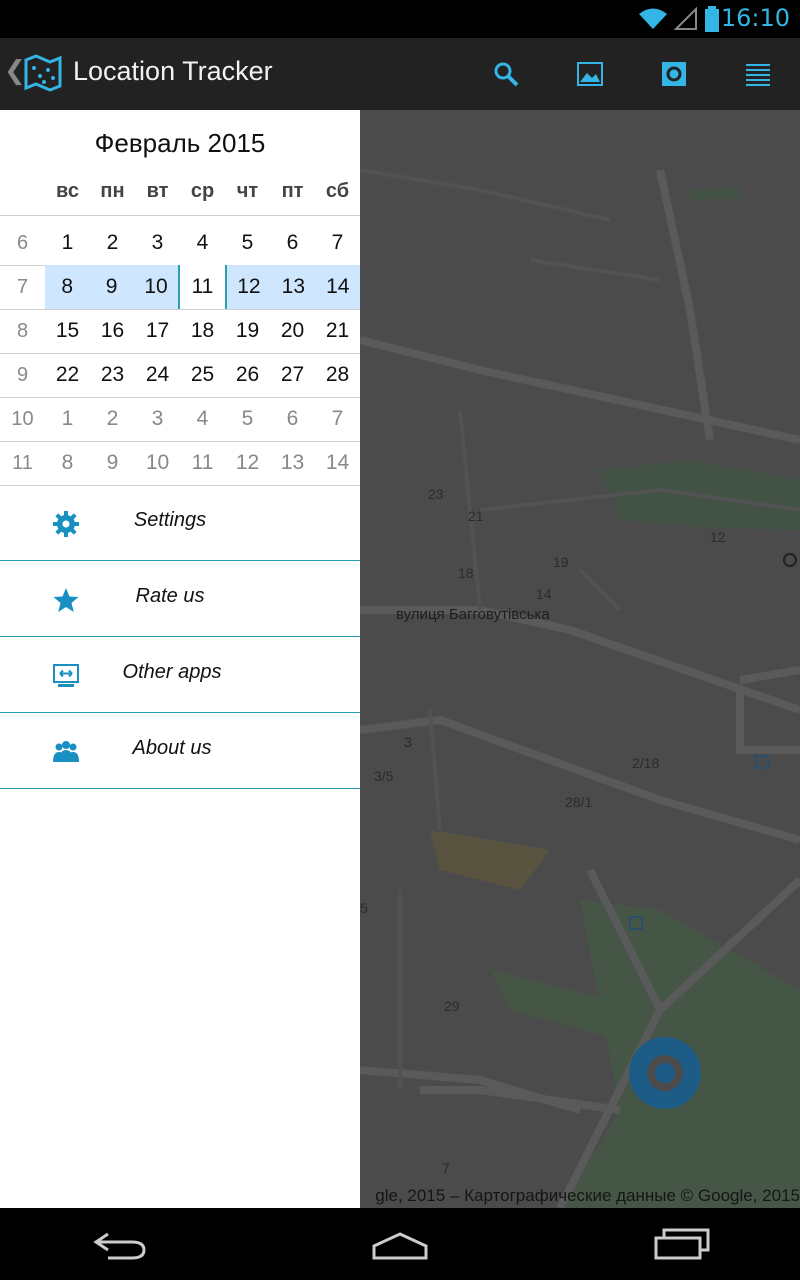 The height and width of the screenshot is (1280, 800). I want to click on calendar-day: 19, so click(247, 331).